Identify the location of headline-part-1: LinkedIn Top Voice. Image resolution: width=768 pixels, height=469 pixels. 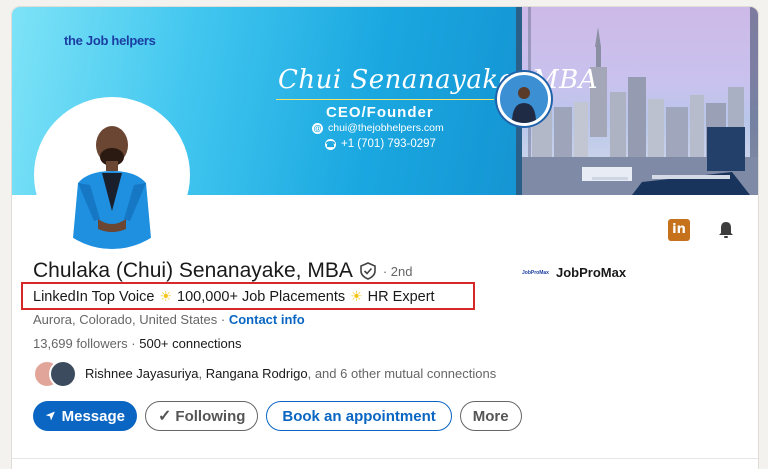
(94, 296).